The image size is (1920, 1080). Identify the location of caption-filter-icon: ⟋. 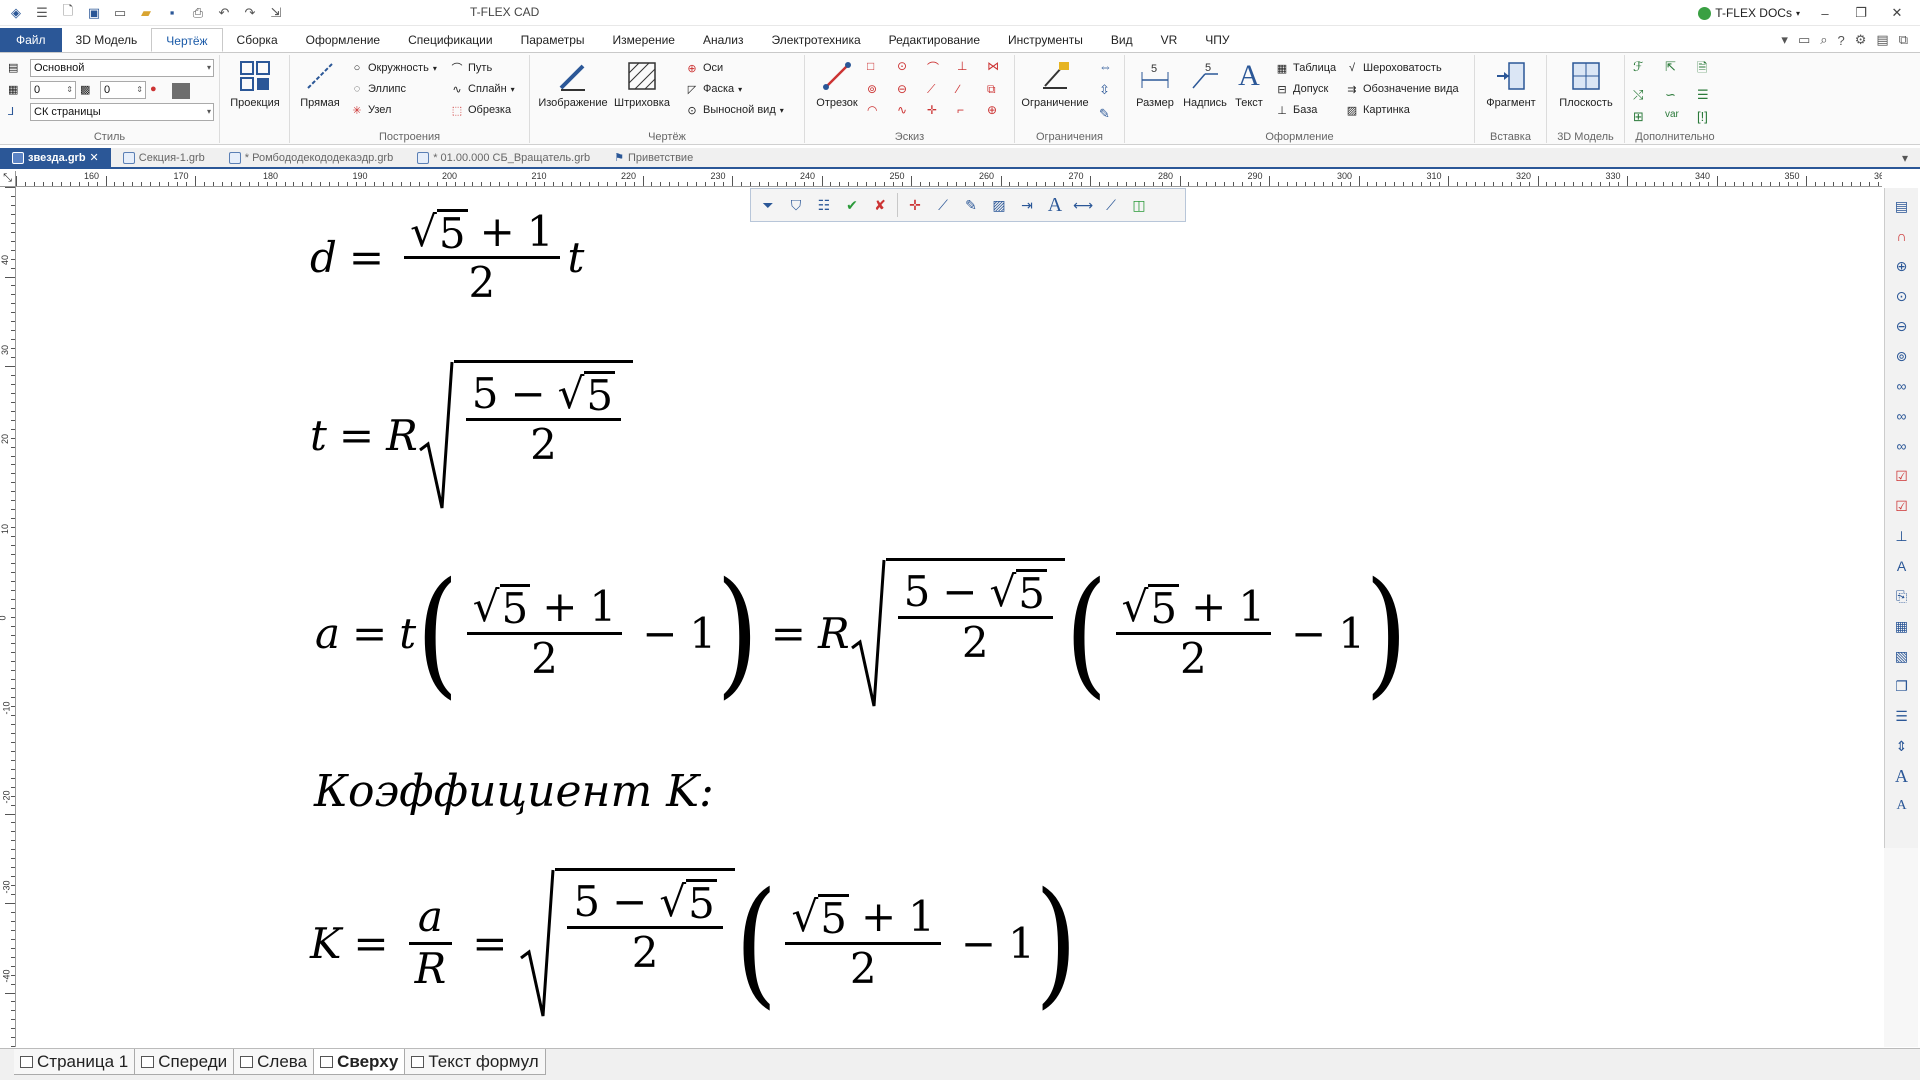
(1111, 205).